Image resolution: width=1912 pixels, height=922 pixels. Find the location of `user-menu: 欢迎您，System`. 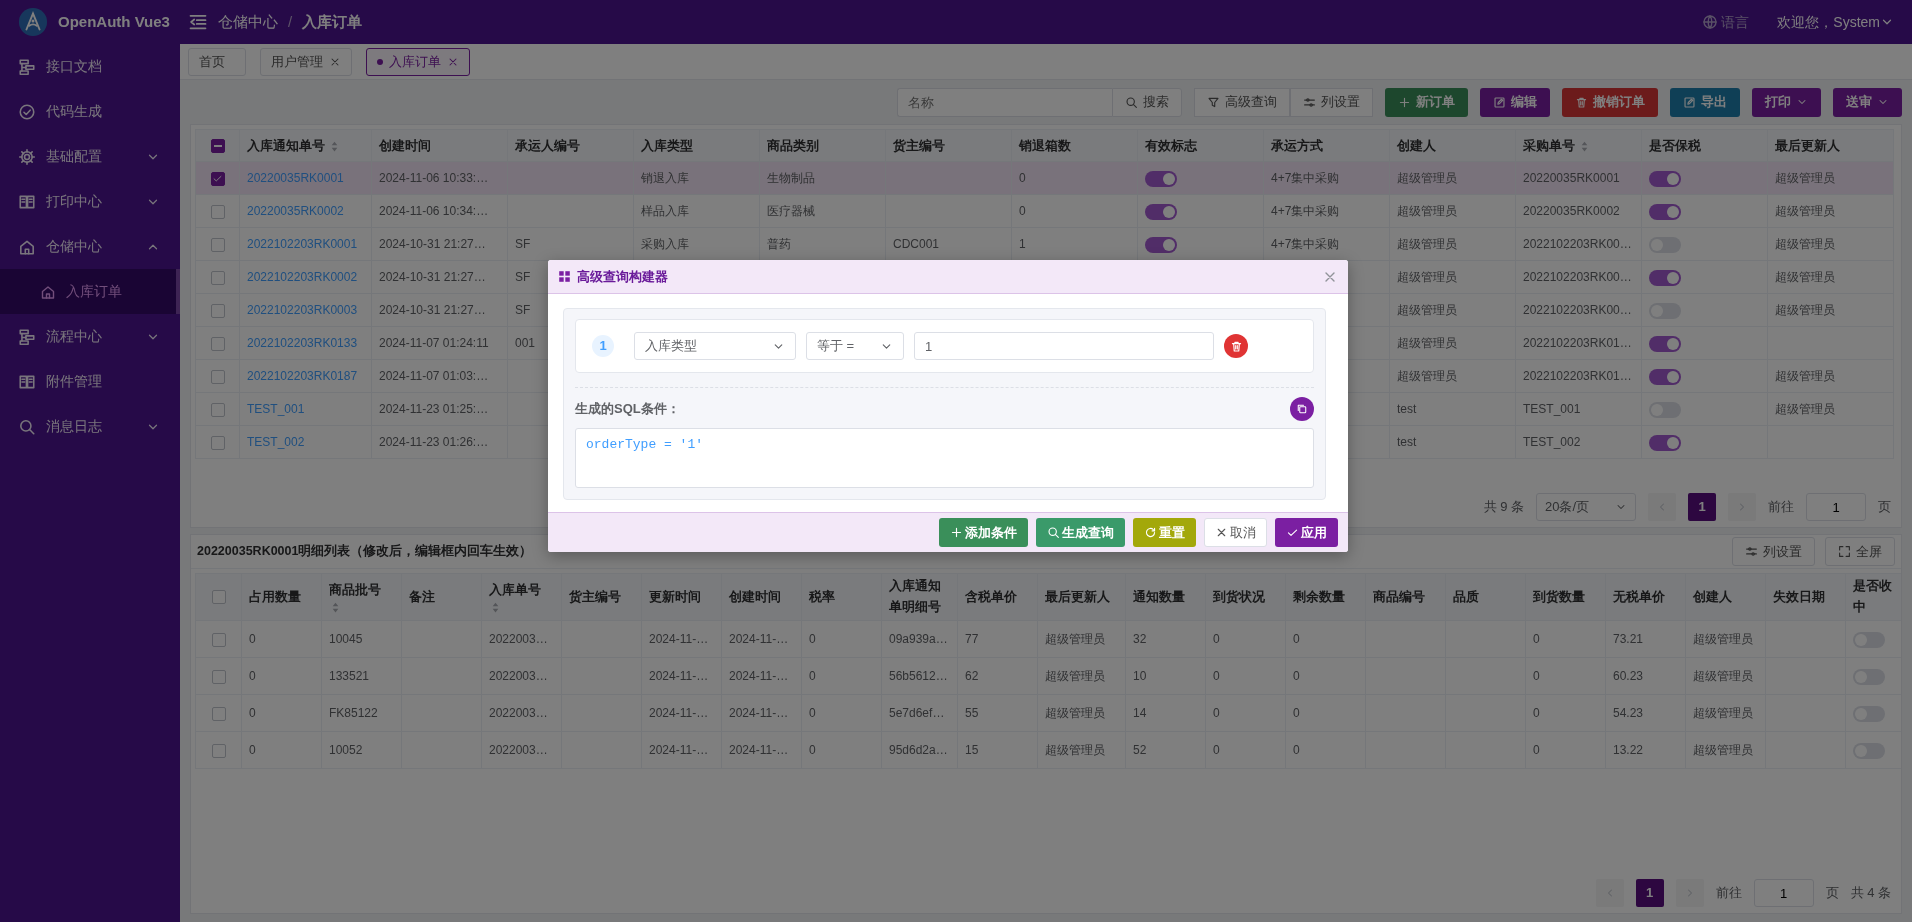

user-menu: 欢迎您，System is located at coordinates (1835, 22).